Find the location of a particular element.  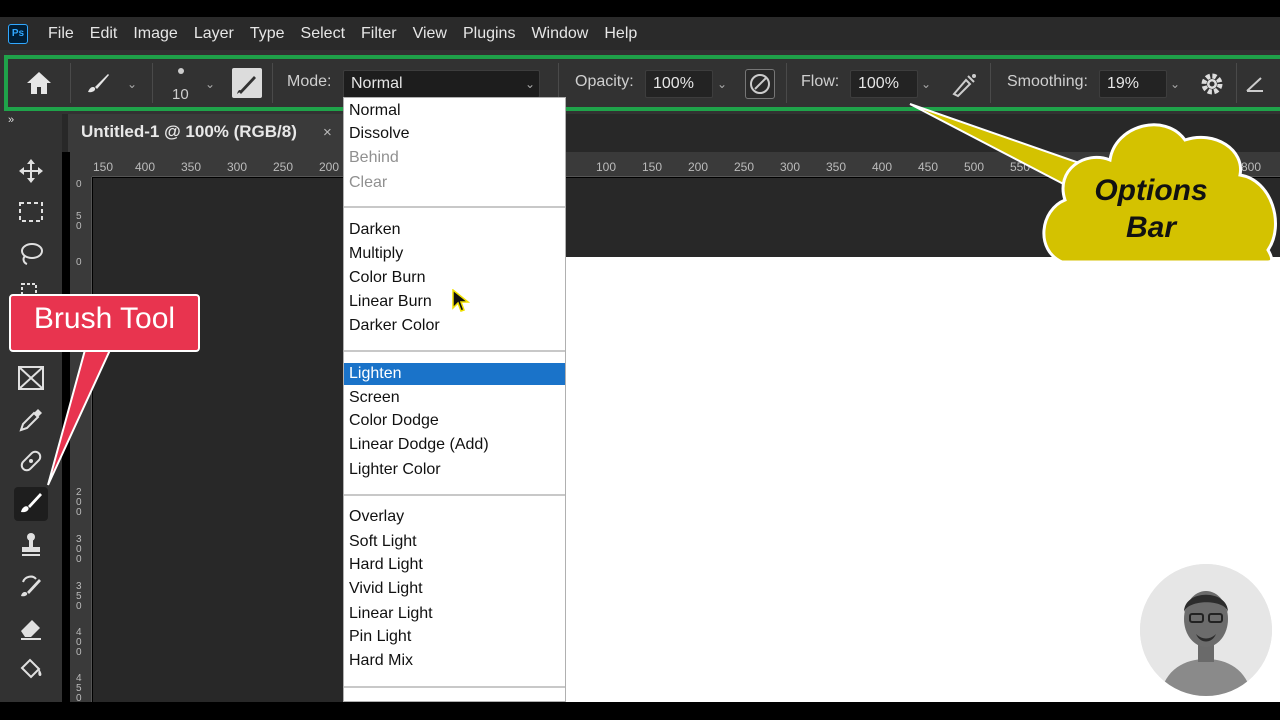

bottom-letterbox is located at coordinates (640, 711).